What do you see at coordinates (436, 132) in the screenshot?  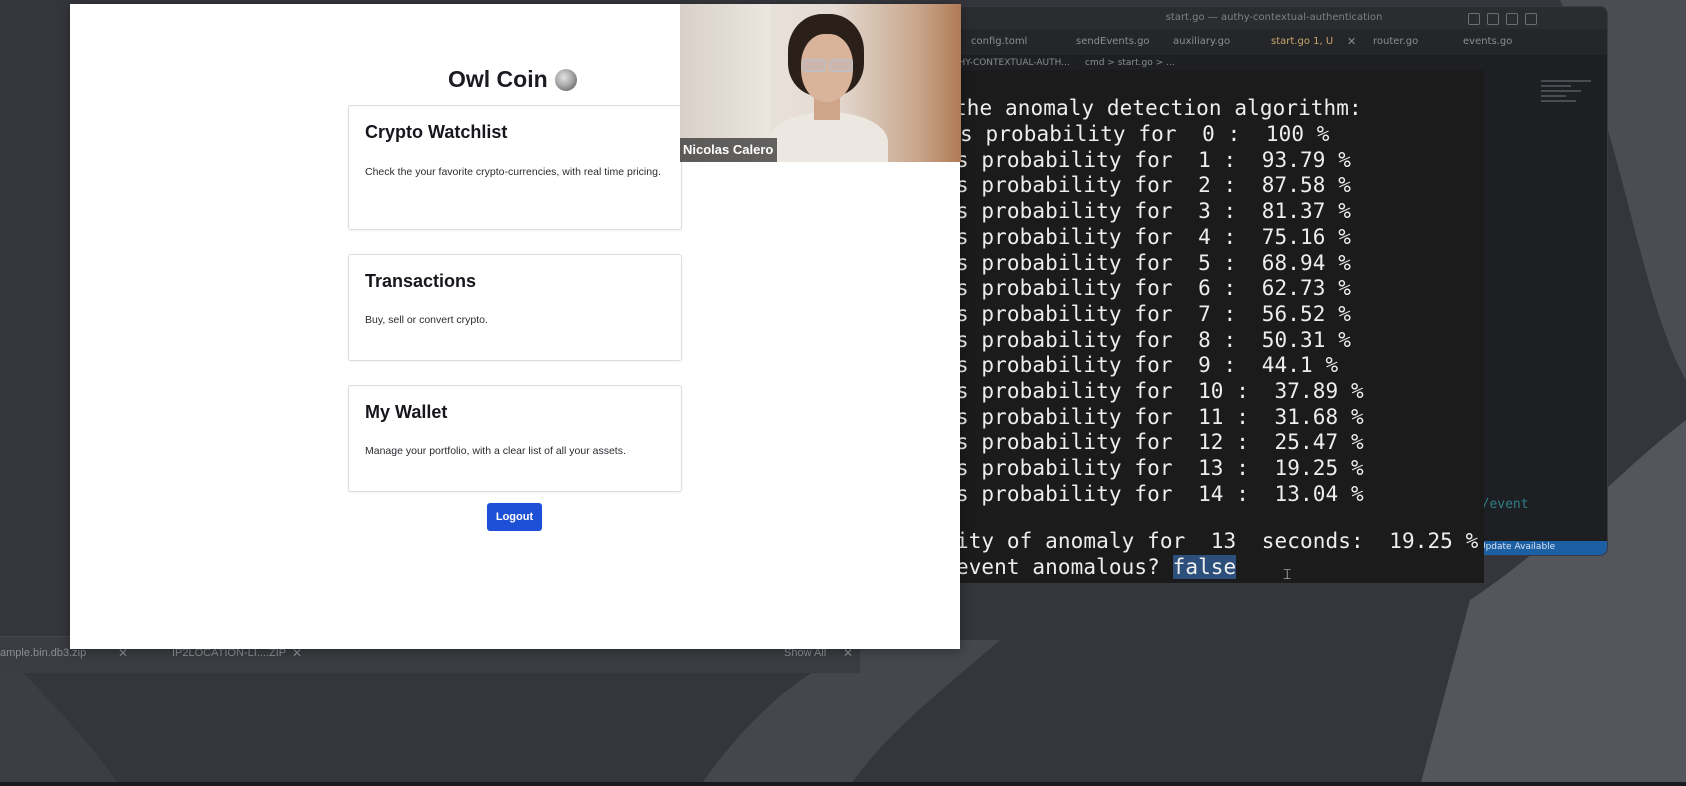 I see `card-title: Crypto Watchlist` at bounding box center [436, 132].